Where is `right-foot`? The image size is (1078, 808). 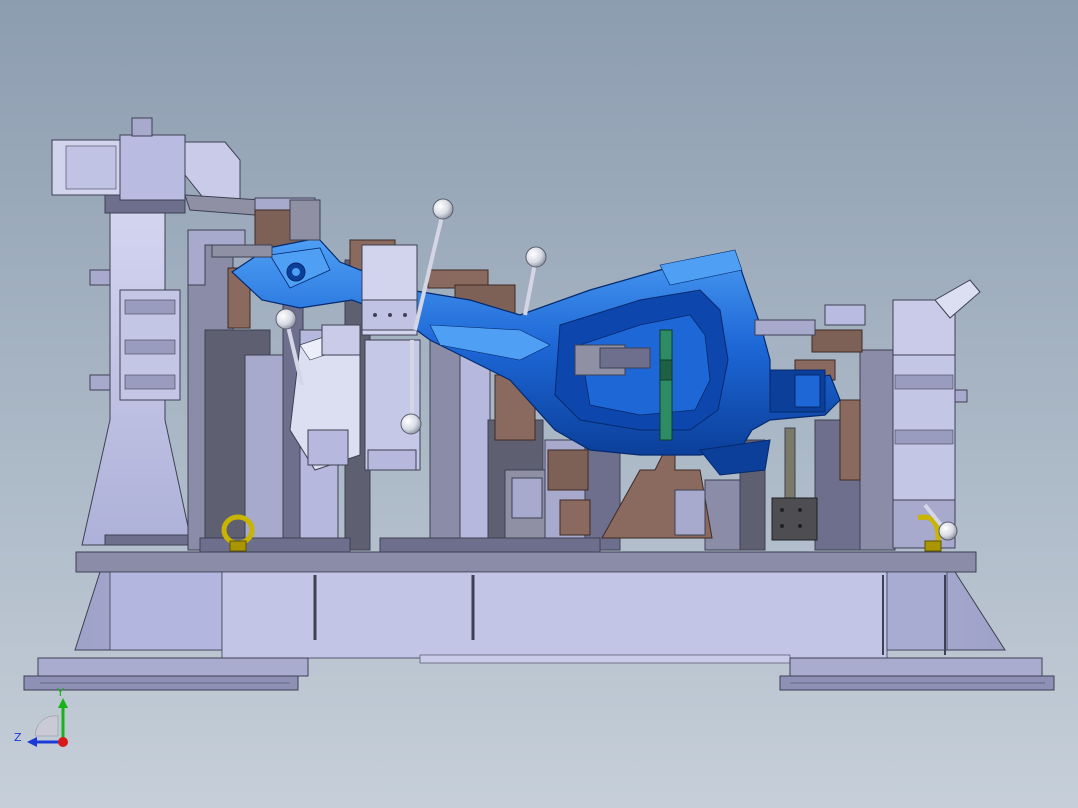
right-foot is located at coordinates (917, 674).